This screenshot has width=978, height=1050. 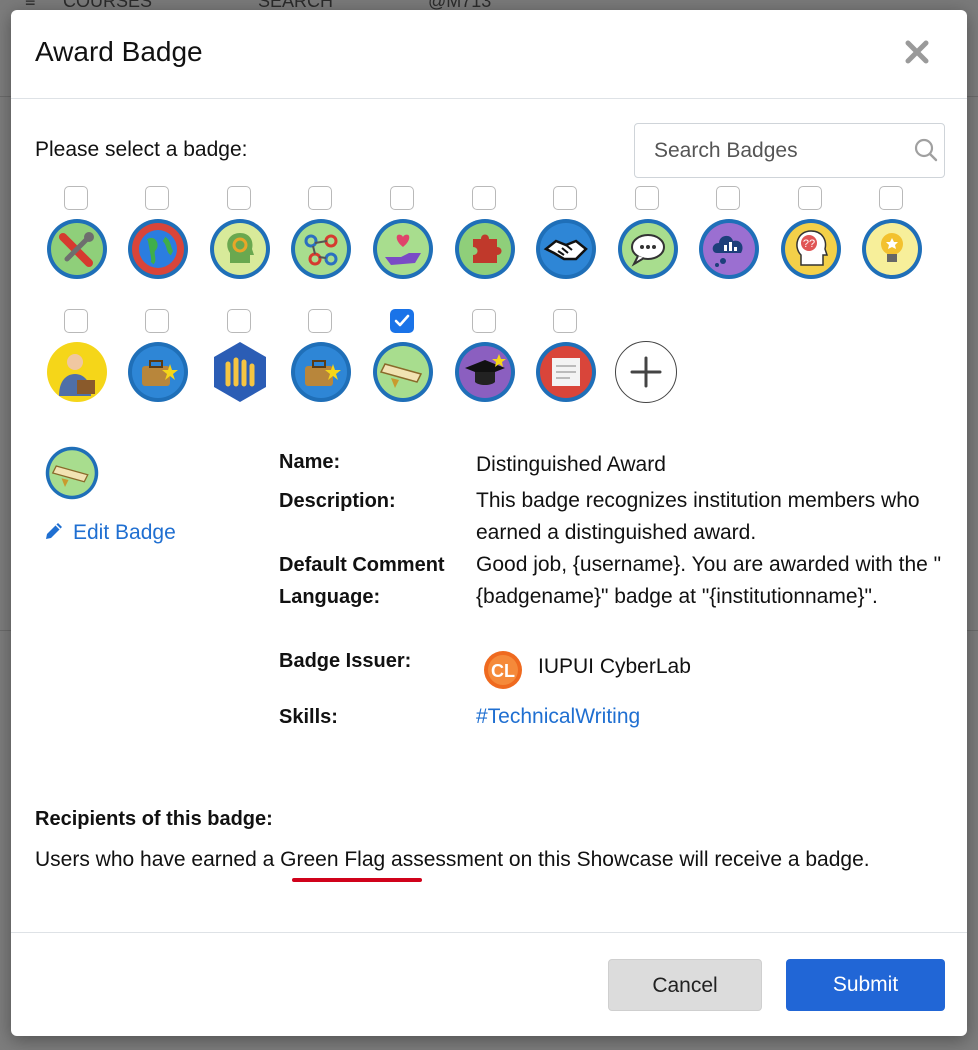 What do you see at coordinates (310, 462) in the screenshot?
I see `name-label: Name:` at bounding box center [310, 462].